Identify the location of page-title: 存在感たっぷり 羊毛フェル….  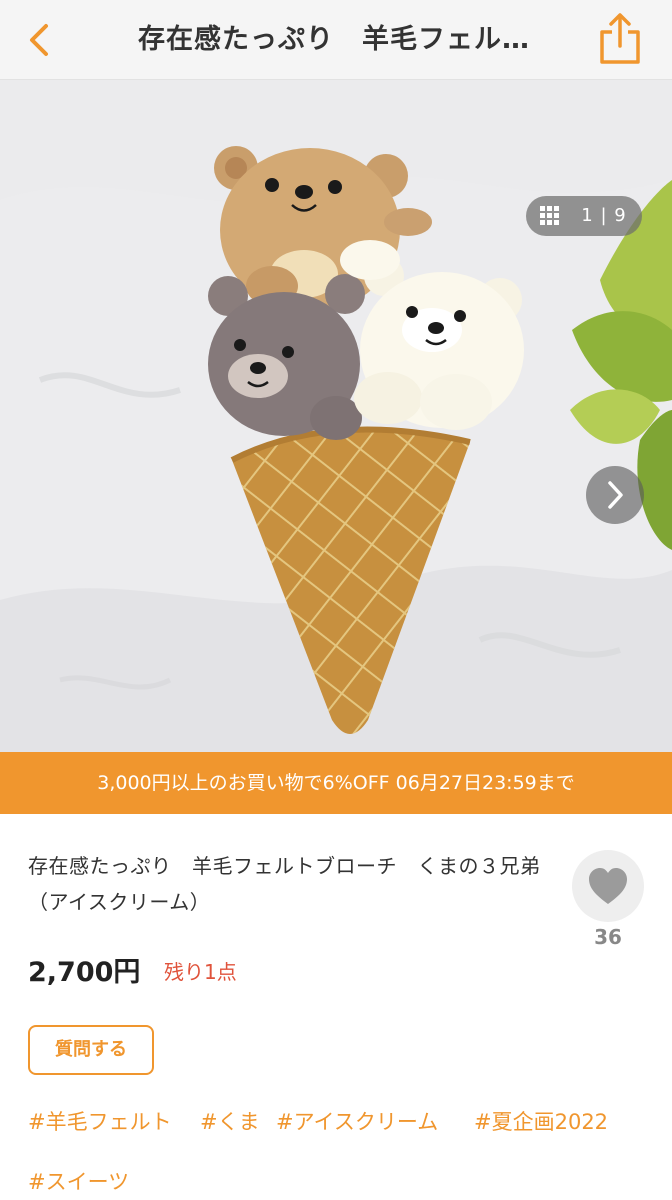
(334, 39).